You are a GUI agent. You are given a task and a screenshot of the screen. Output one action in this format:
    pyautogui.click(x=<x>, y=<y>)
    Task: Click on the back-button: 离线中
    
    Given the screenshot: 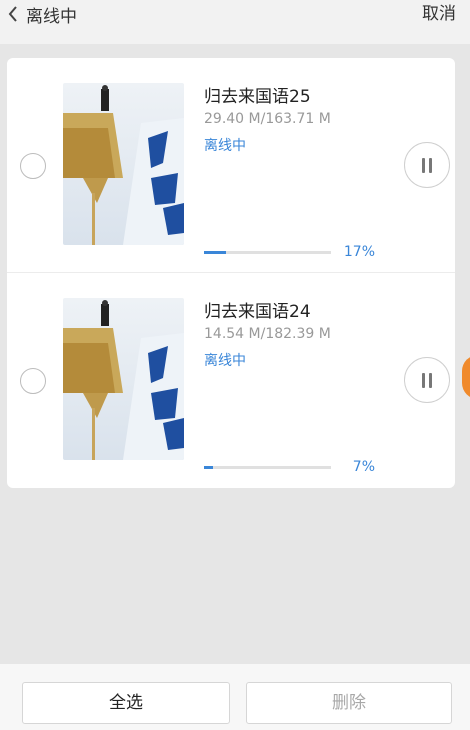 What is the action you would take?
    pyautogui.click(x=42, y=14)
    